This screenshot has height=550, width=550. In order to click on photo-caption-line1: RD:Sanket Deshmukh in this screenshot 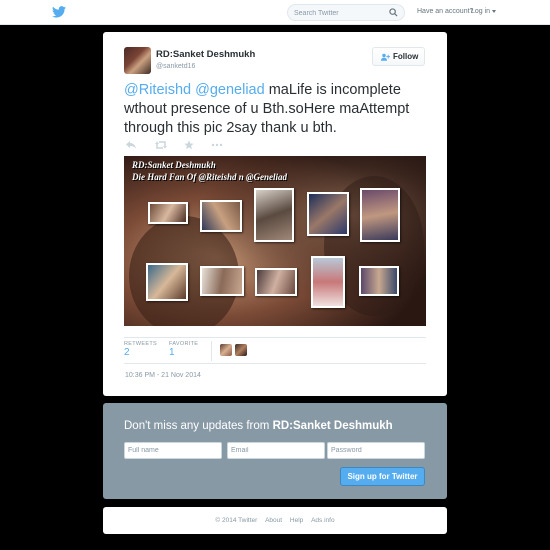, I will do `click(174, 165)`.